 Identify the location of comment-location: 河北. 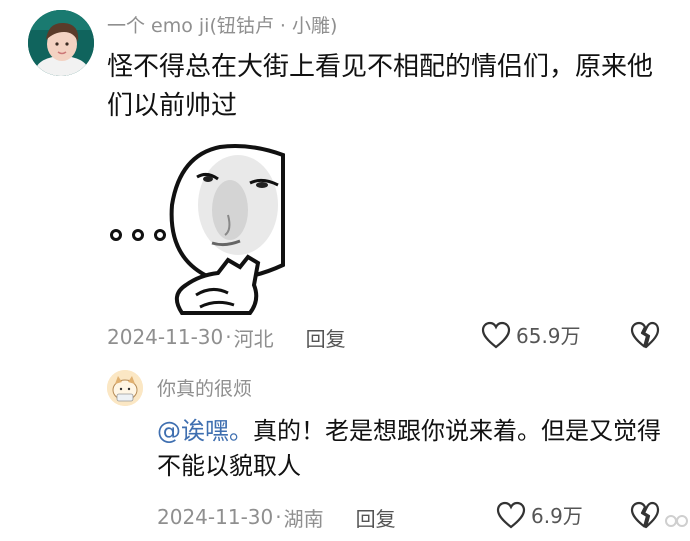
(253, 338).